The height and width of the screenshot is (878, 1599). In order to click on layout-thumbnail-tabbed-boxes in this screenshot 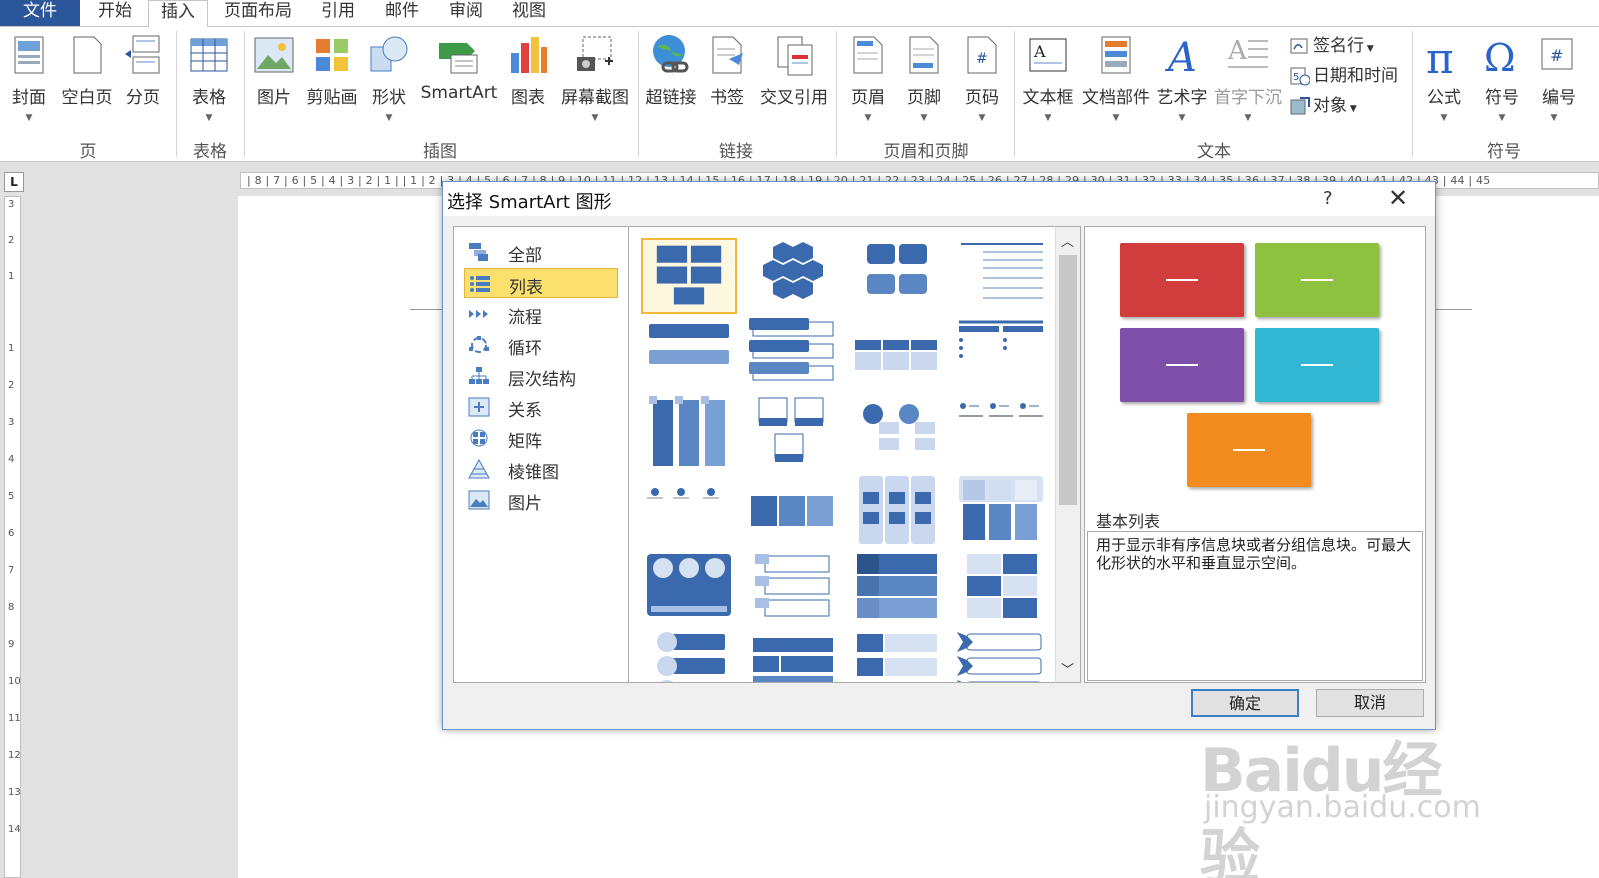, I will do `click(793, 588)`.